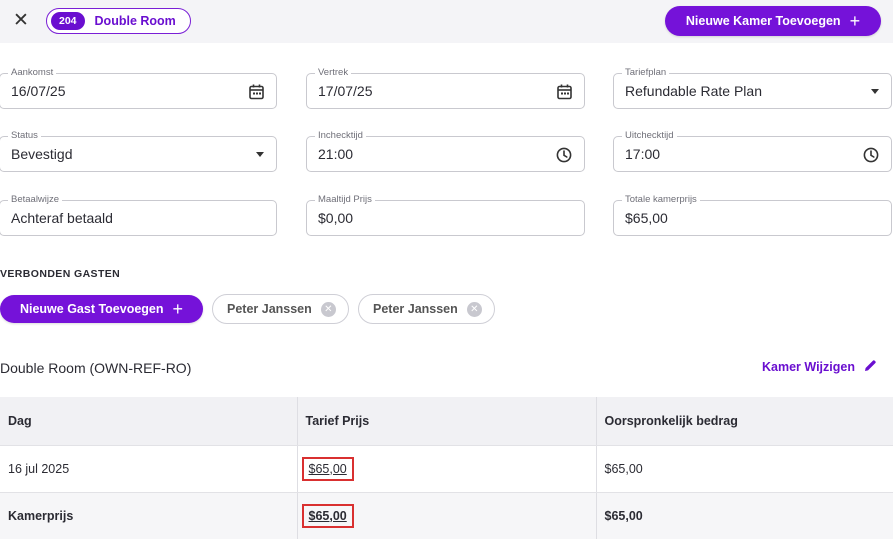 Image resolution: width=893 pixels, height=539 pixels. What do you see at coordinates (336, 218) in the screenshot?
I see `meal-price-value: $0,00` at bounding box center [336, 218].